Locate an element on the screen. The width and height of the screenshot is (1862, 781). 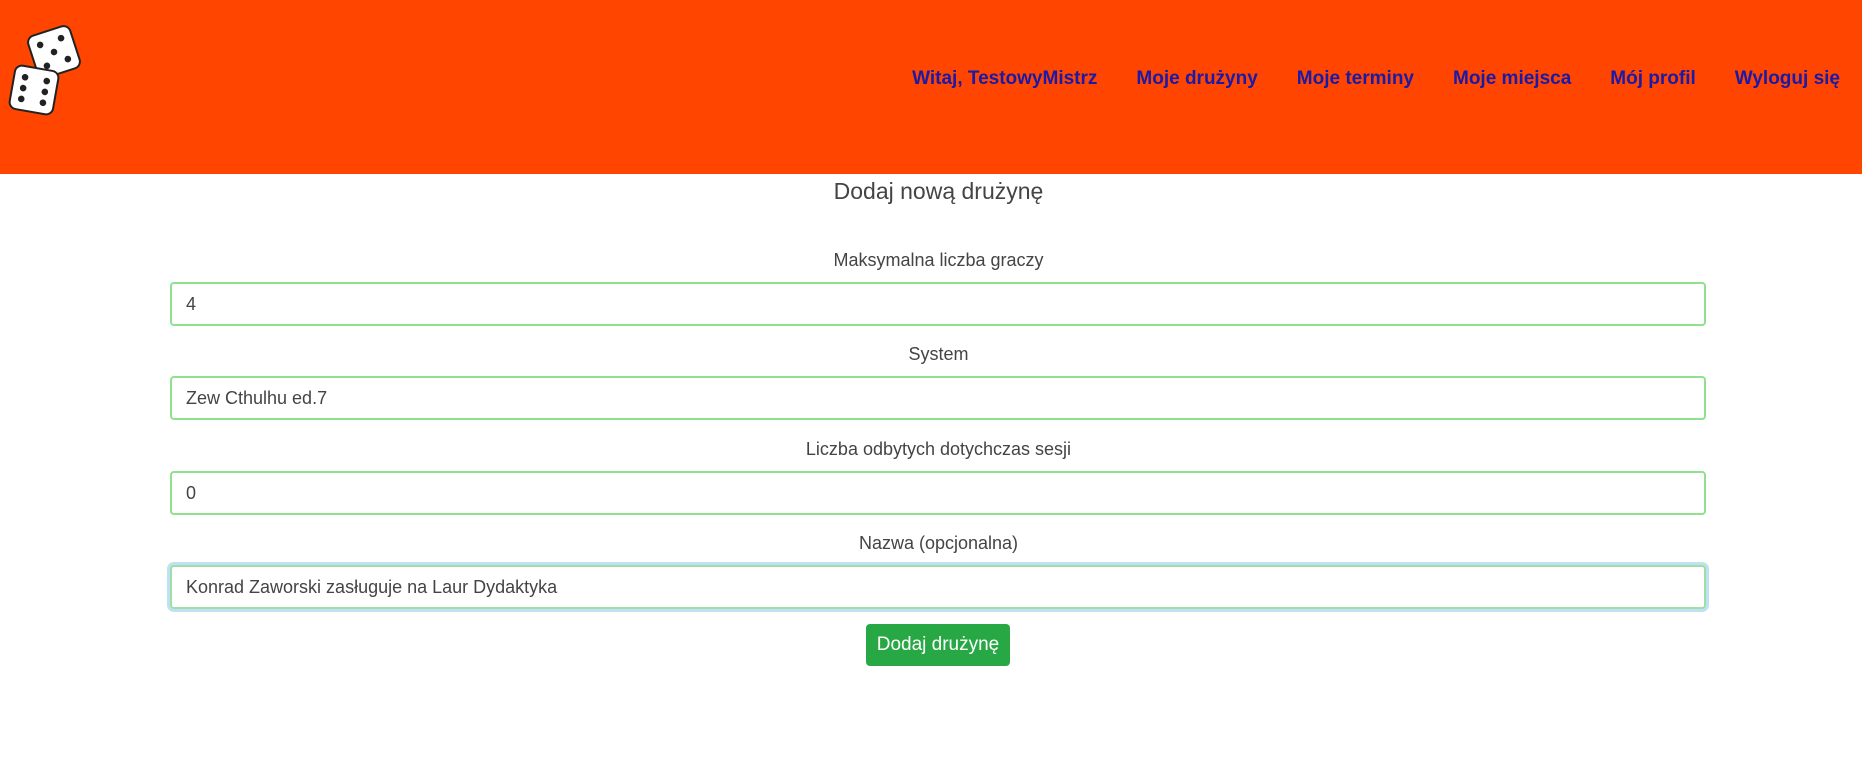
max-players-input is located at coordinates (938, 304).